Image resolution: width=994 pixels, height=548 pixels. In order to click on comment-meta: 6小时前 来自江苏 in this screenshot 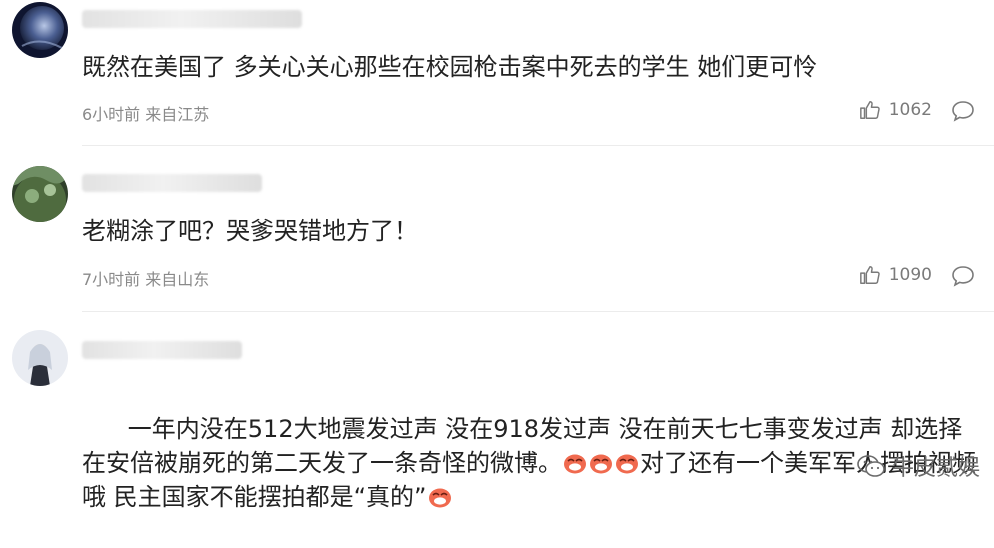, I will do `click(145, 113)`.